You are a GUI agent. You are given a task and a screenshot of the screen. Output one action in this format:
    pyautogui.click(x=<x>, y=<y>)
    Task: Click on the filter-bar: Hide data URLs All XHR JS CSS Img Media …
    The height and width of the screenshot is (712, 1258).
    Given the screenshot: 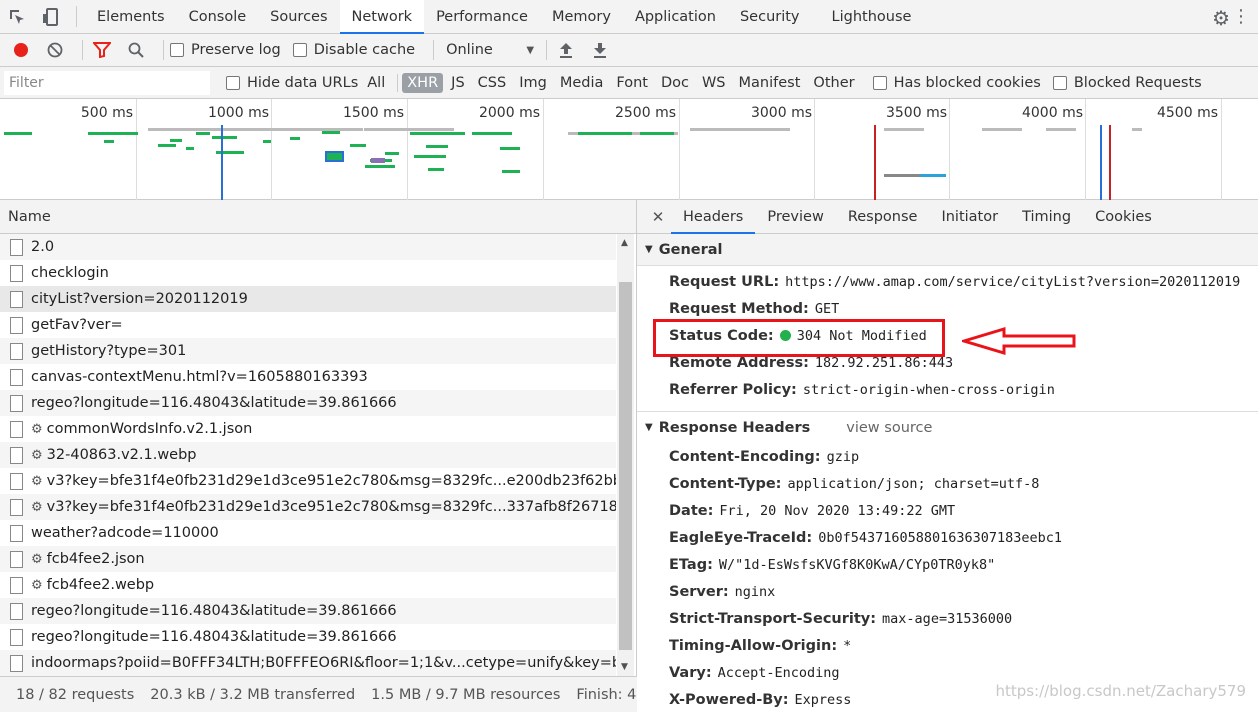 What is the action you would take?
    pyautogui.click(x=629, y=83)
    